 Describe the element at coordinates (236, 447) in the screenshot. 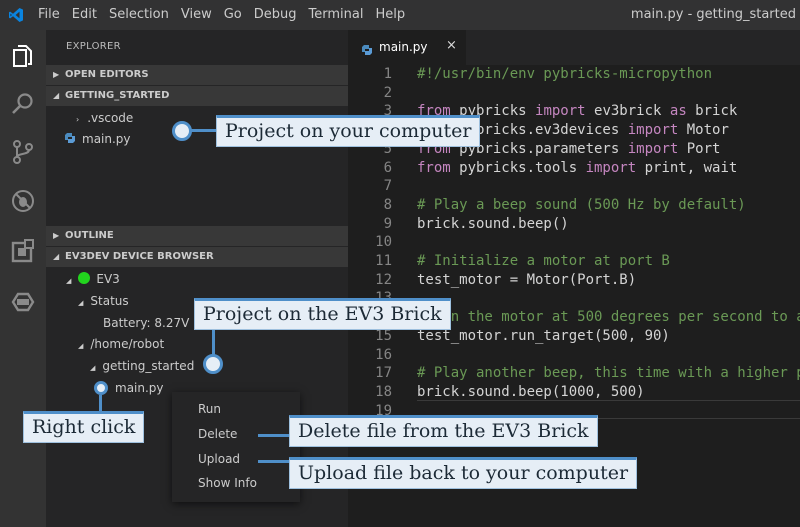

I see `context-menu: Run Delete Upload Show Info` at that location.